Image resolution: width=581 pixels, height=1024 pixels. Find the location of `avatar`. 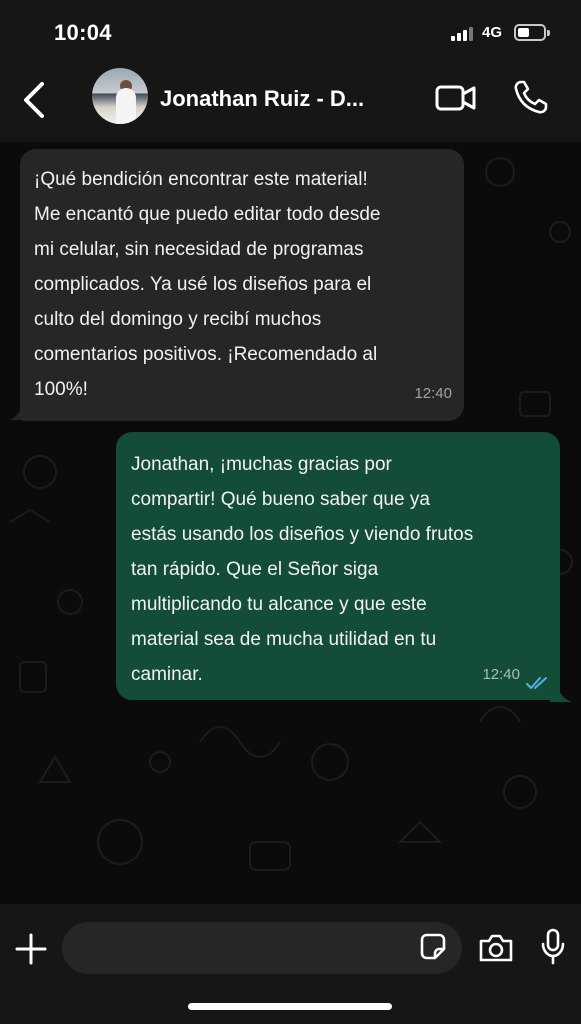

avatar is located at coordinates (120, 96).